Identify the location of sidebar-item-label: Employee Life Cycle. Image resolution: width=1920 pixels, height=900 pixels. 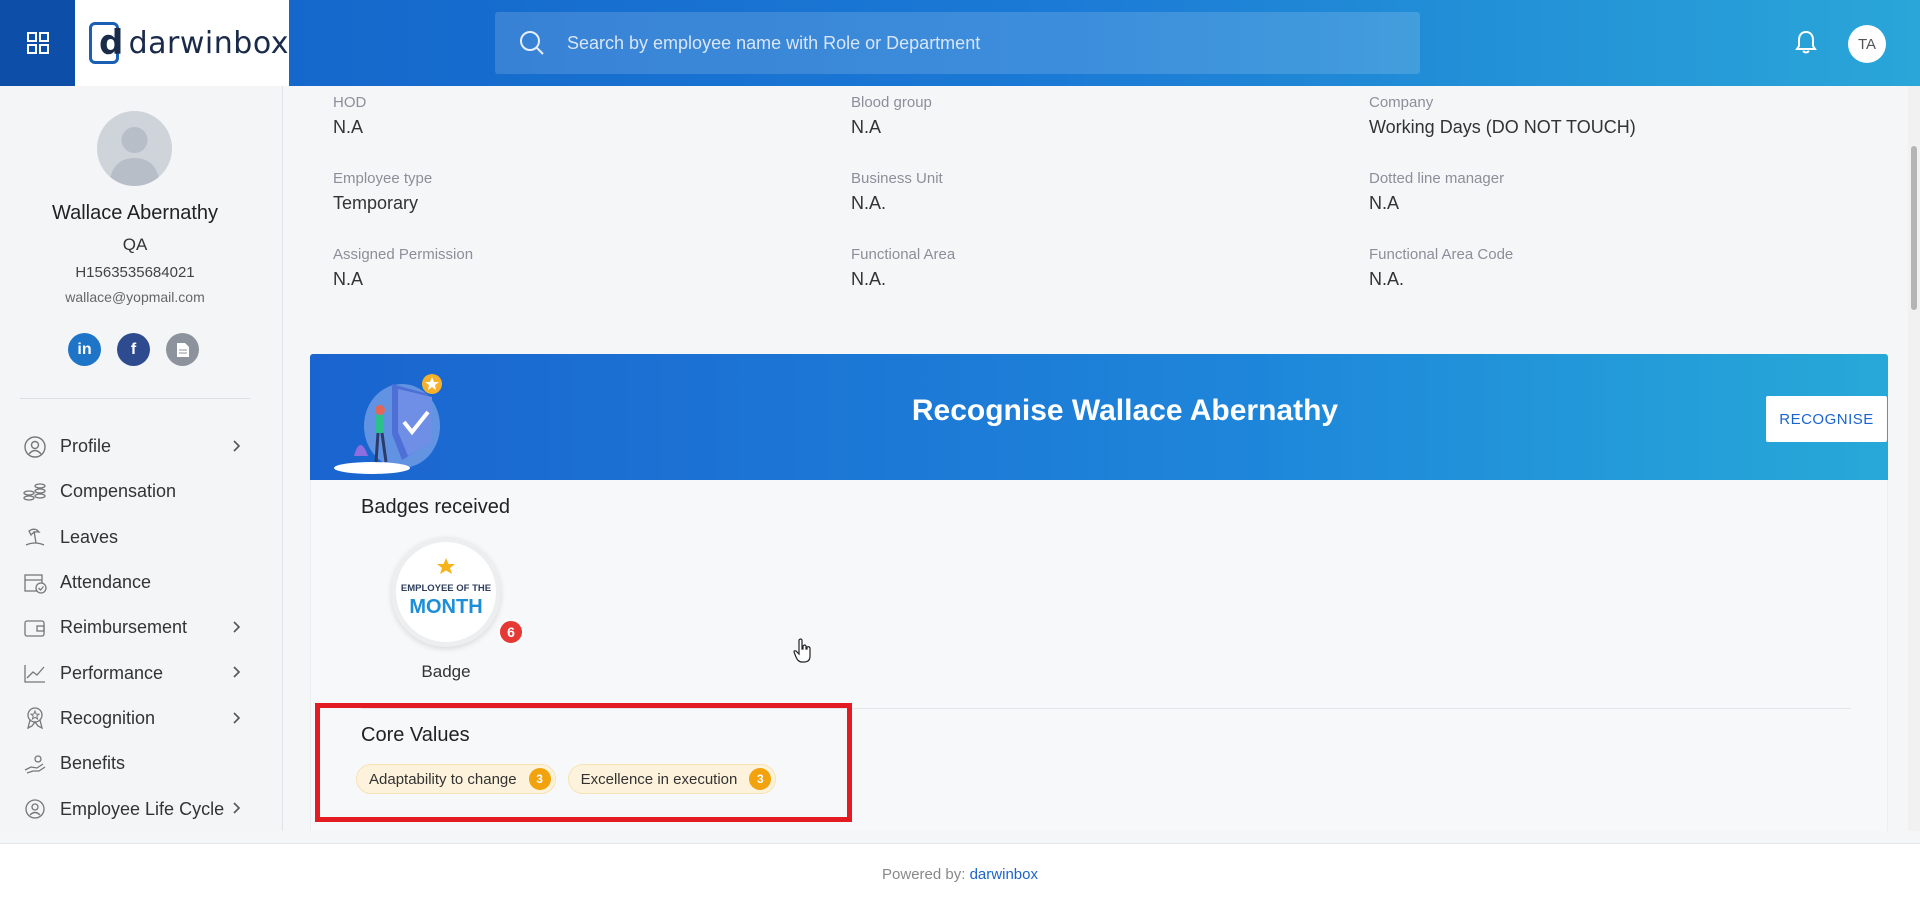
(142, 808).